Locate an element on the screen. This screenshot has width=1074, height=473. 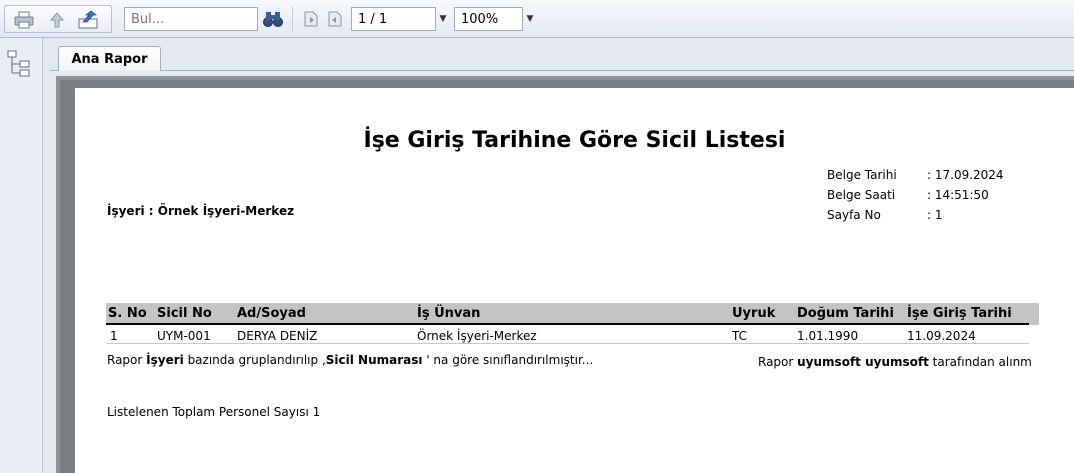
table-cell: UYM-001 is located at coordinates (184, 336).